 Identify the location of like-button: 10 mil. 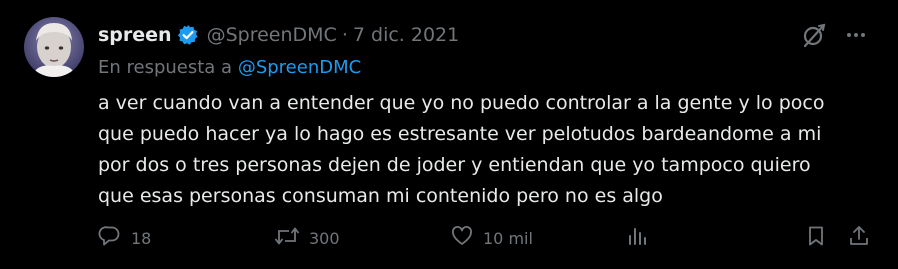
(491, 238).